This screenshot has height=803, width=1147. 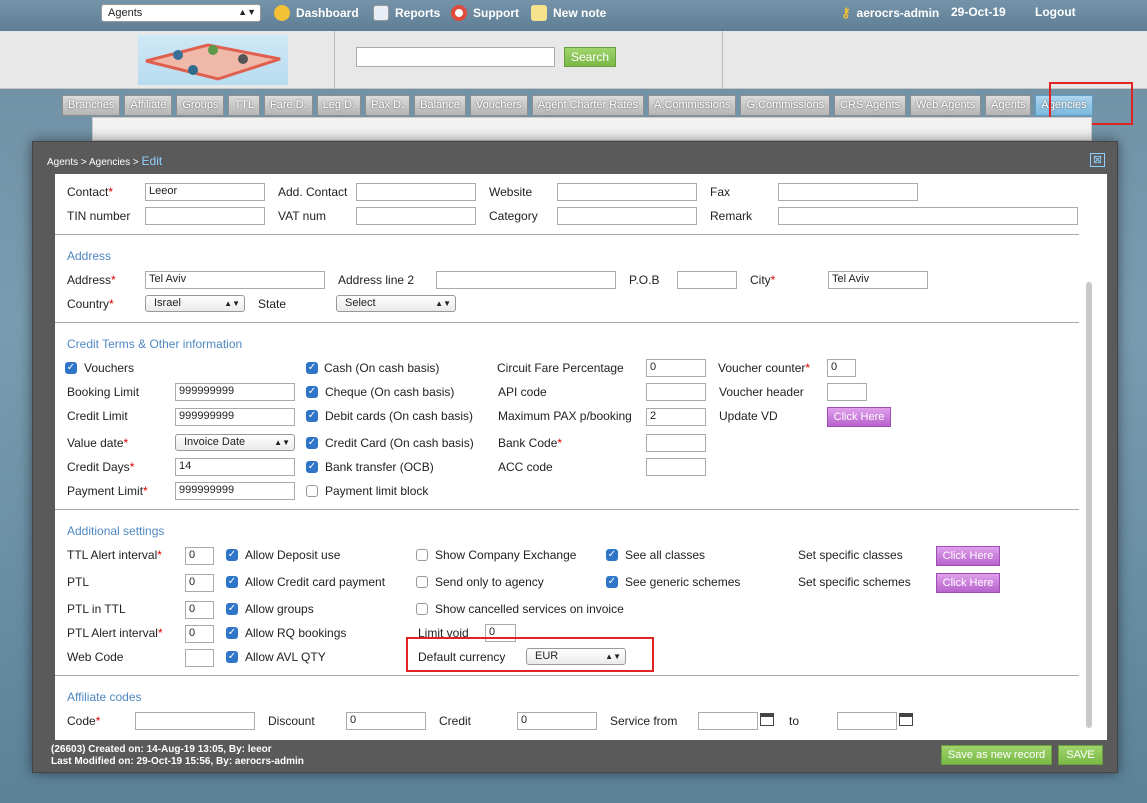 What do you see at coordinates (676, 467) in the screenshot?
I see `acc-code-input` at bounding box center [676, 467].